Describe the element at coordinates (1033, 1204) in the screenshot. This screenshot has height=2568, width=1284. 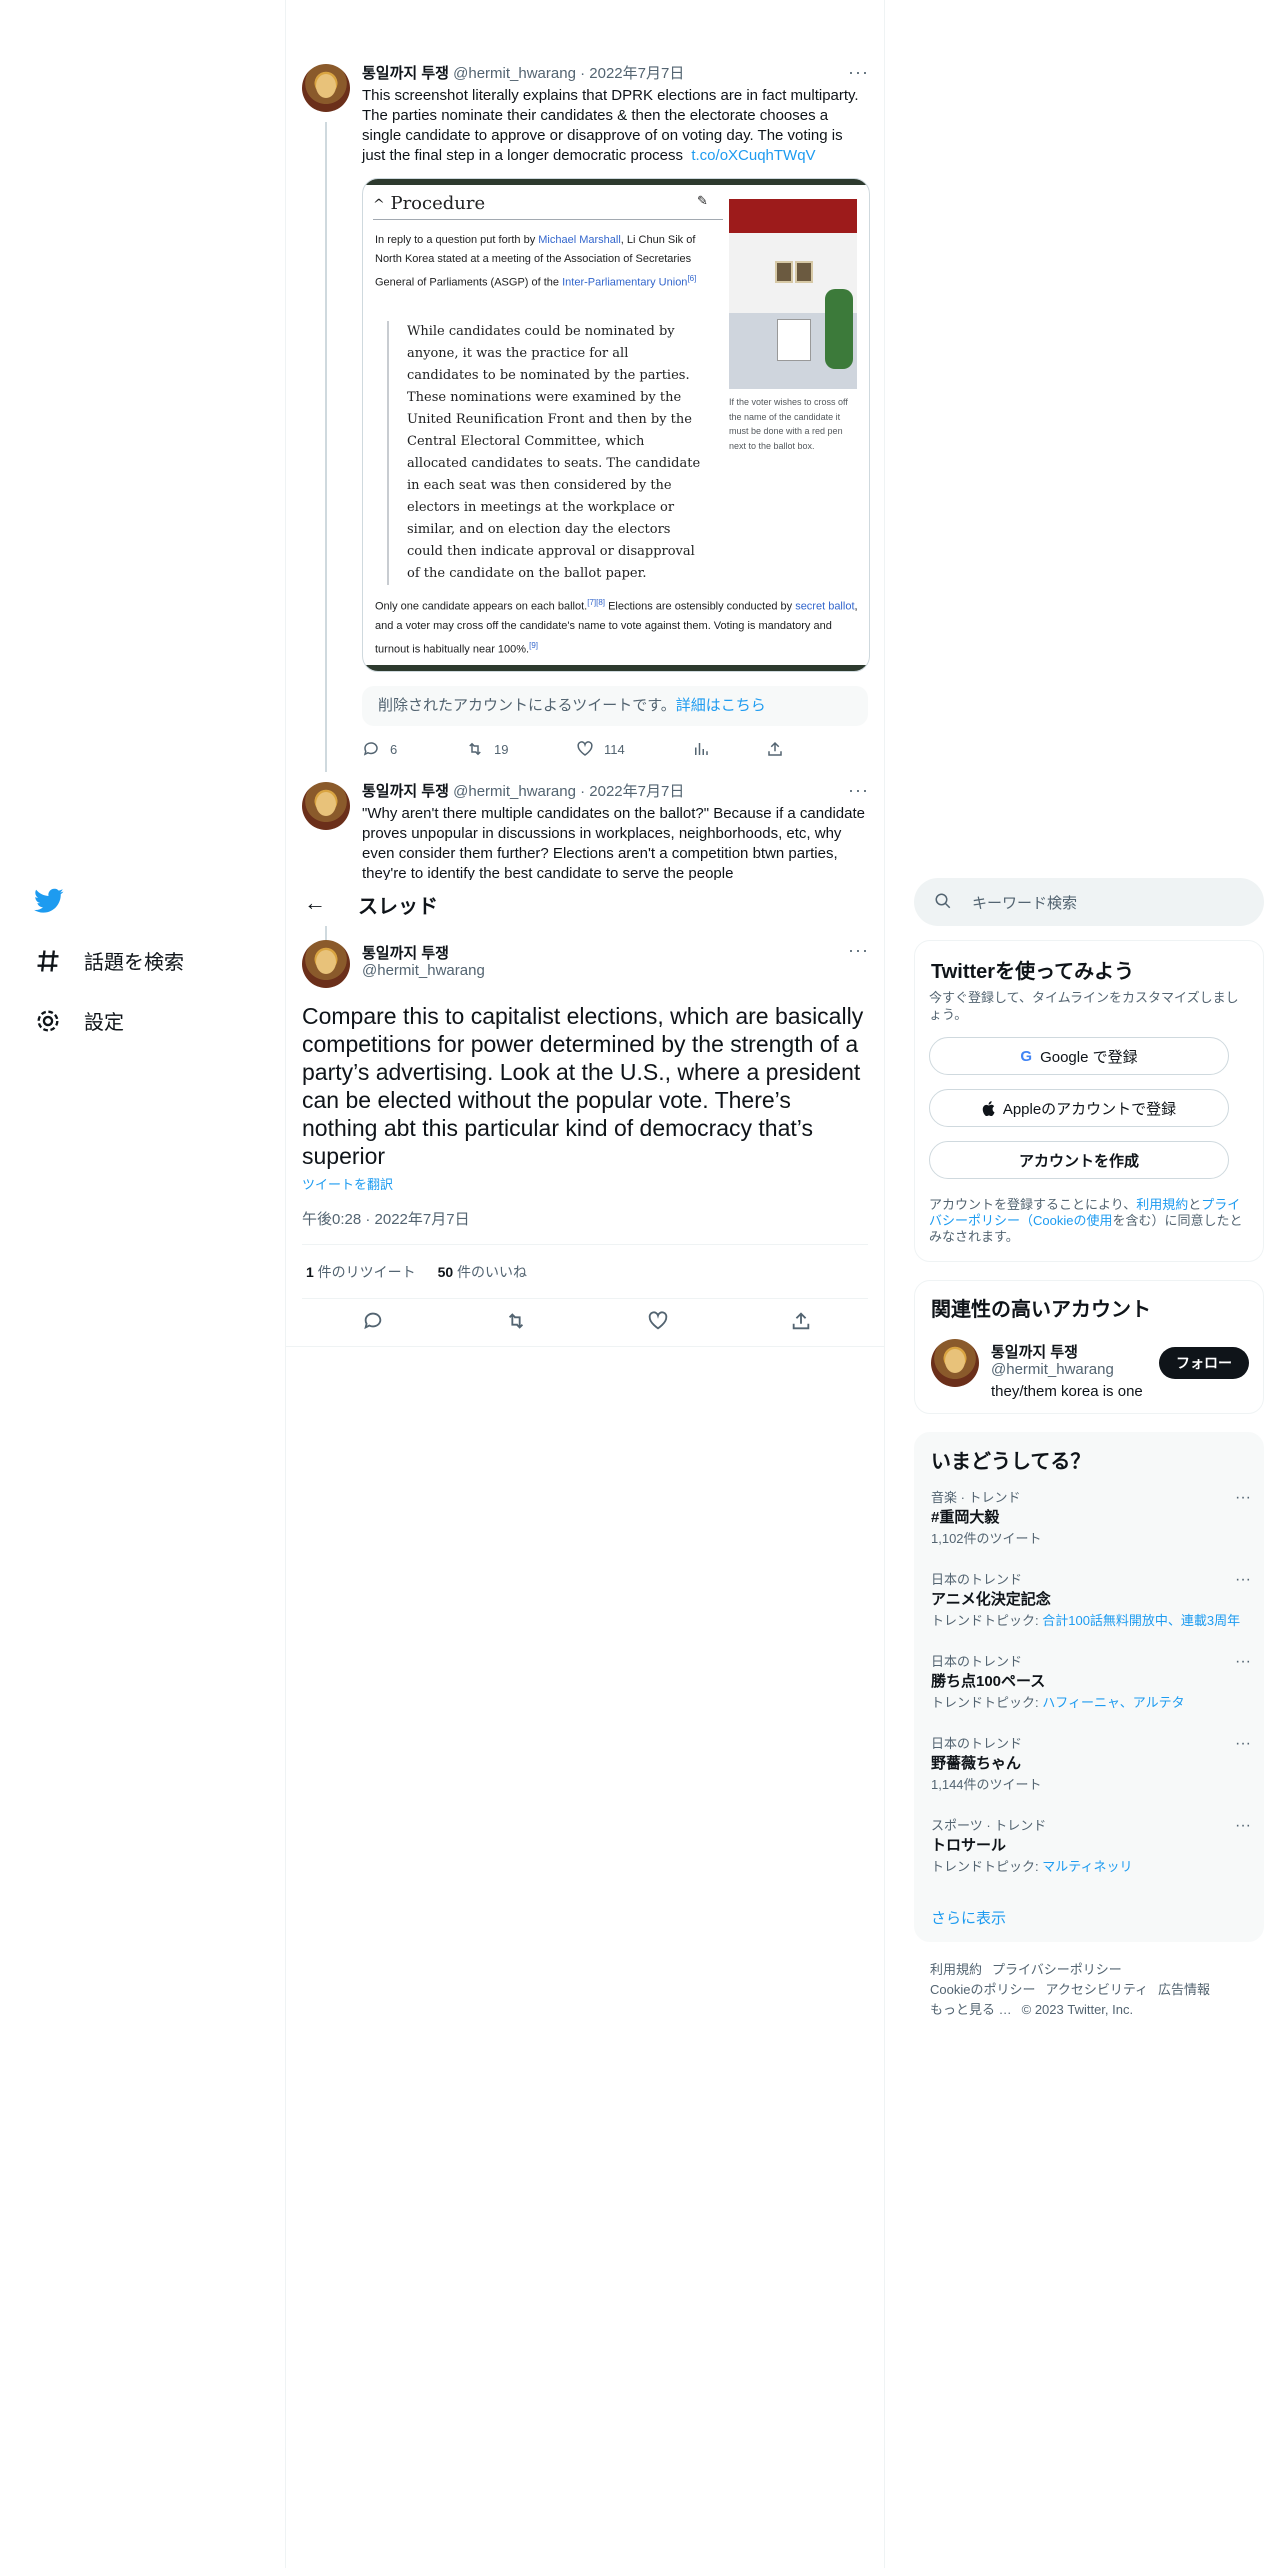
I see `legal-text-1: アカウントを登録することにより、` at that location.